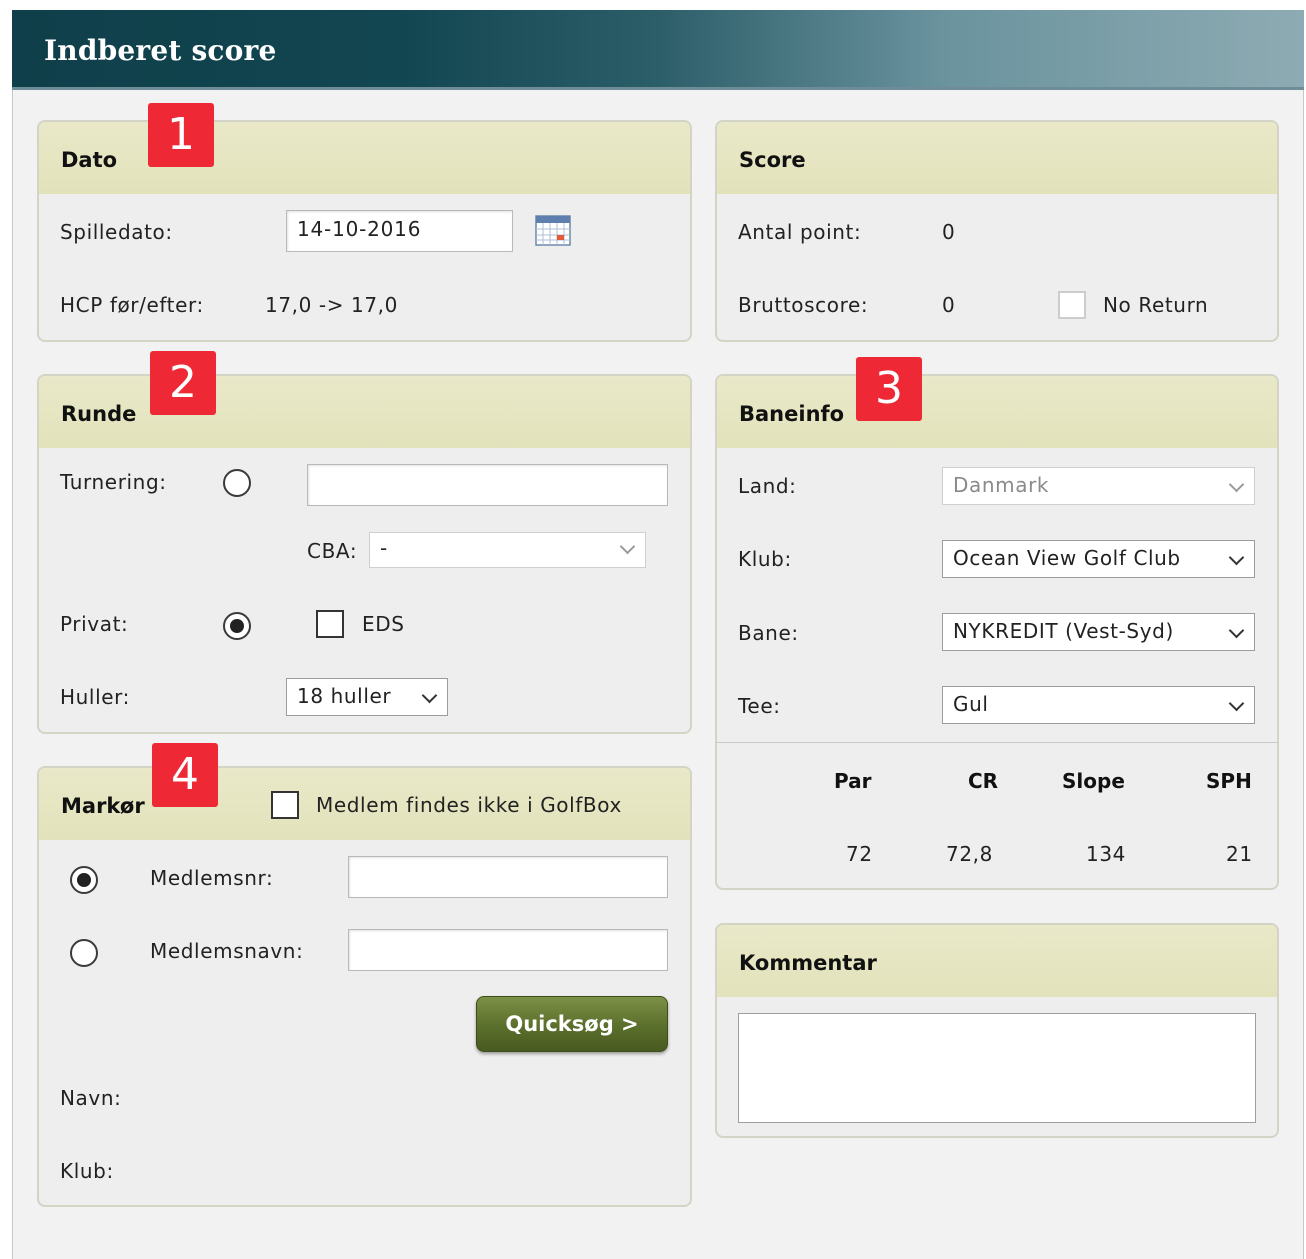 This screenshot has width=1306, height=1259. I want to click on hcp-label: HCP før/efter:, so click(132, 305).